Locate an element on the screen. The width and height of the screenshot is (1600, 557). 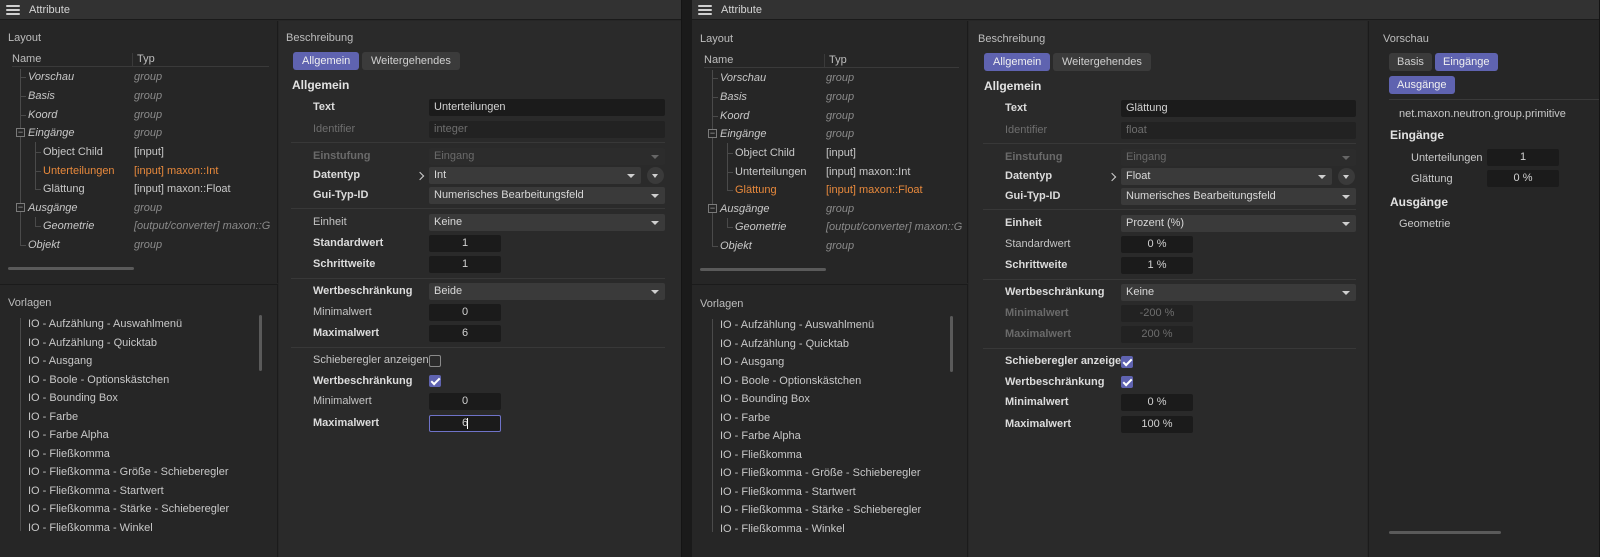
layout-row-selected: Unterteilungen [input] maxon::Int is located at coordinates (138, 171).